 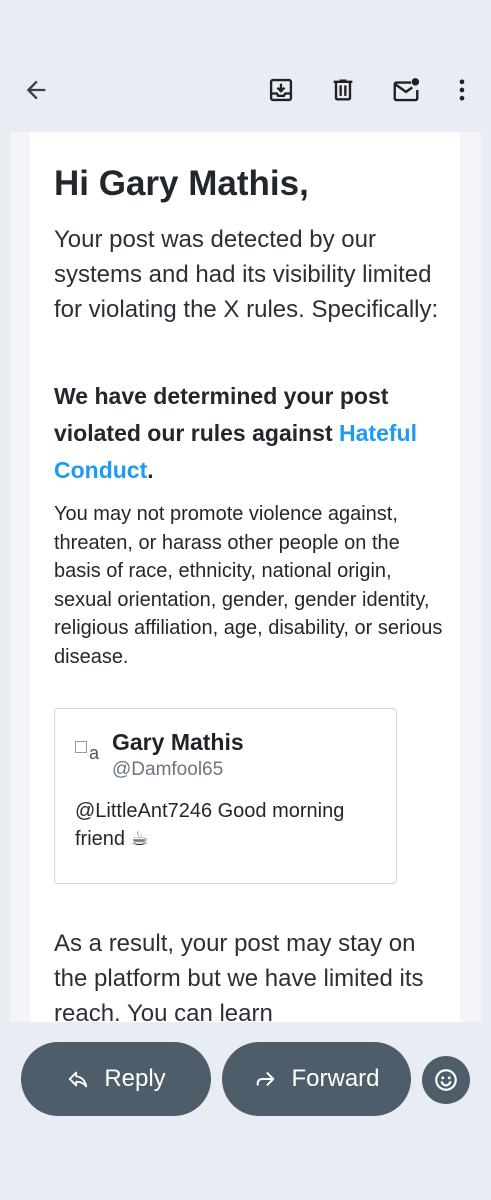 What do you see at coordinates (81, 747) in the screenshot?
I see `broken-image-icon` at bounding box center [81, 747].